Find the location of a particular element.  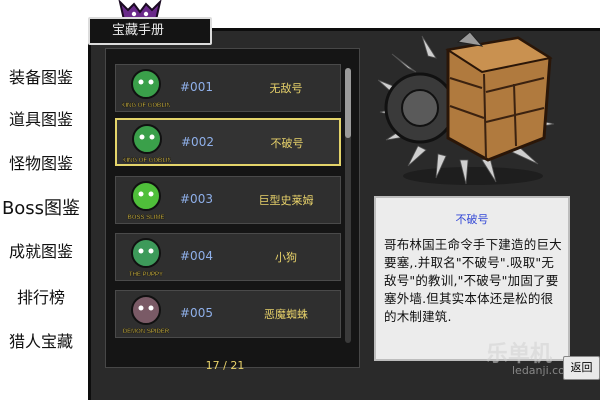

portrait-badge-text: THE PUPPY is located at coordinates (146, 275).